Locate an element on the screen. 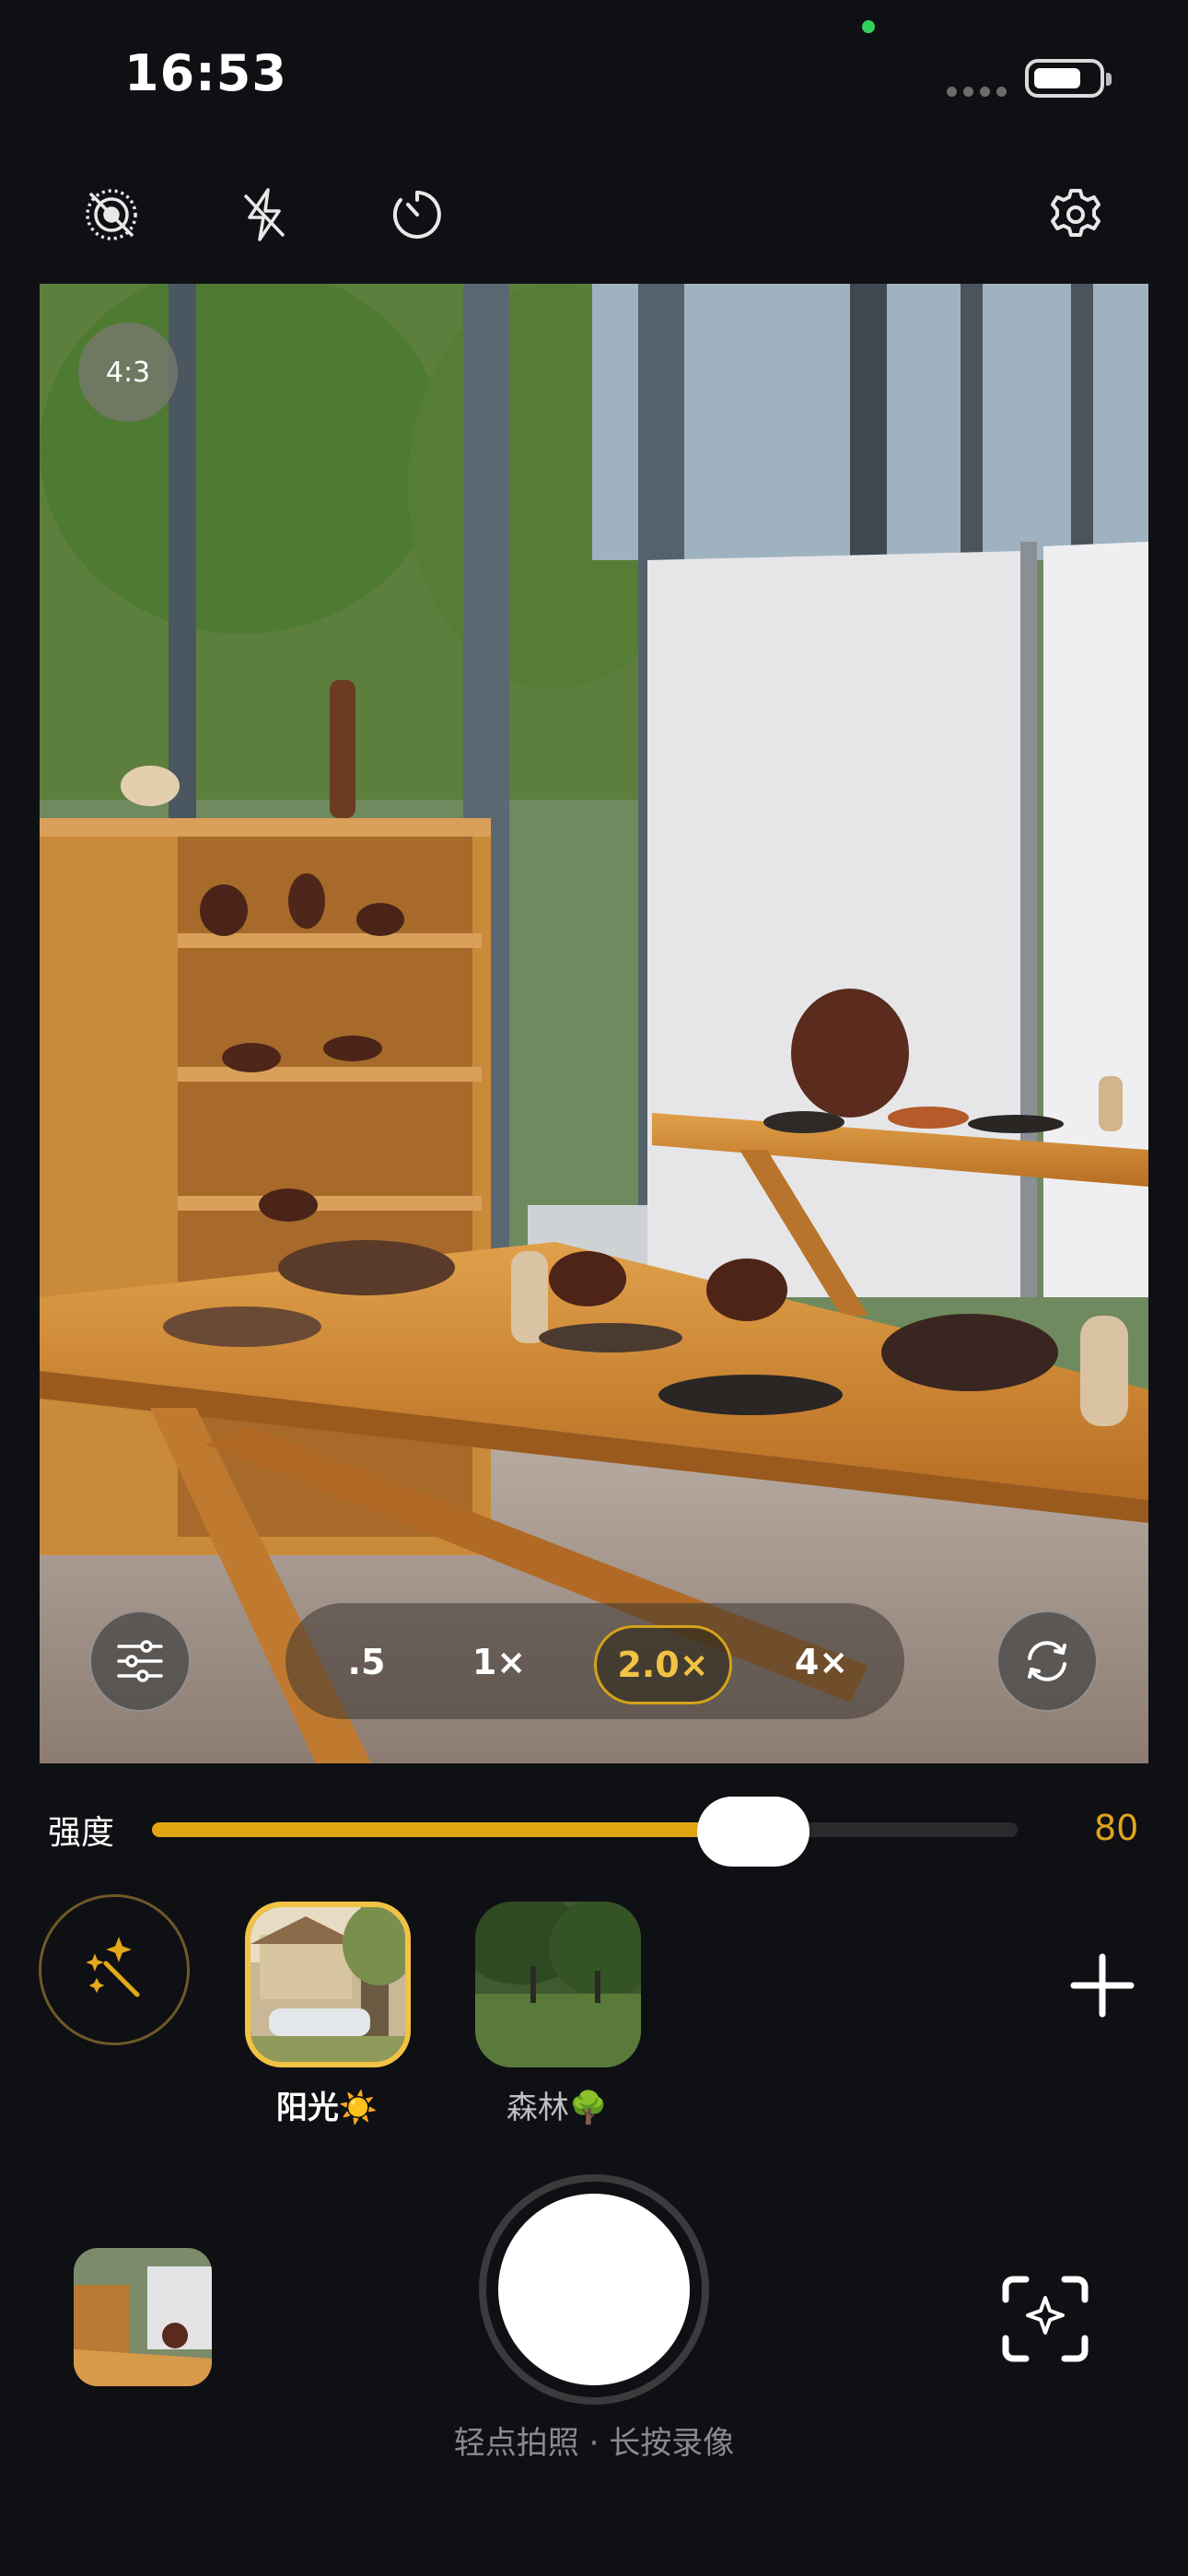  live-photo-off-icon is located at coordinates (111, 214).